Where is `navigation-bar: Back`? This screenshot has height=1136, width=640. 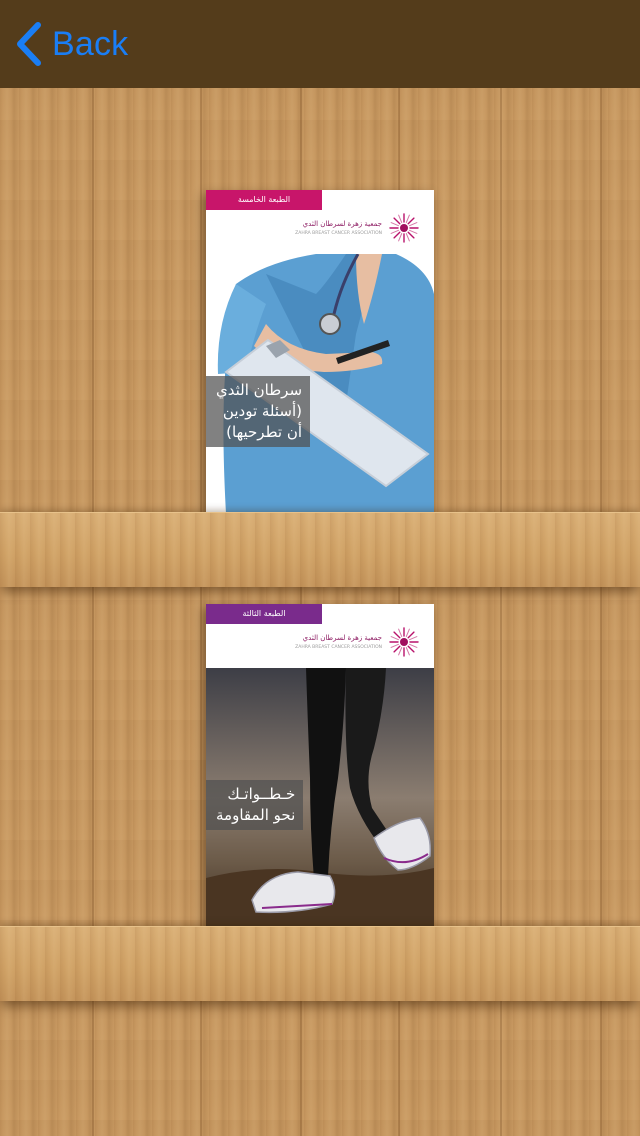 navigation-bar: Back is located at coordinates (320, 44).